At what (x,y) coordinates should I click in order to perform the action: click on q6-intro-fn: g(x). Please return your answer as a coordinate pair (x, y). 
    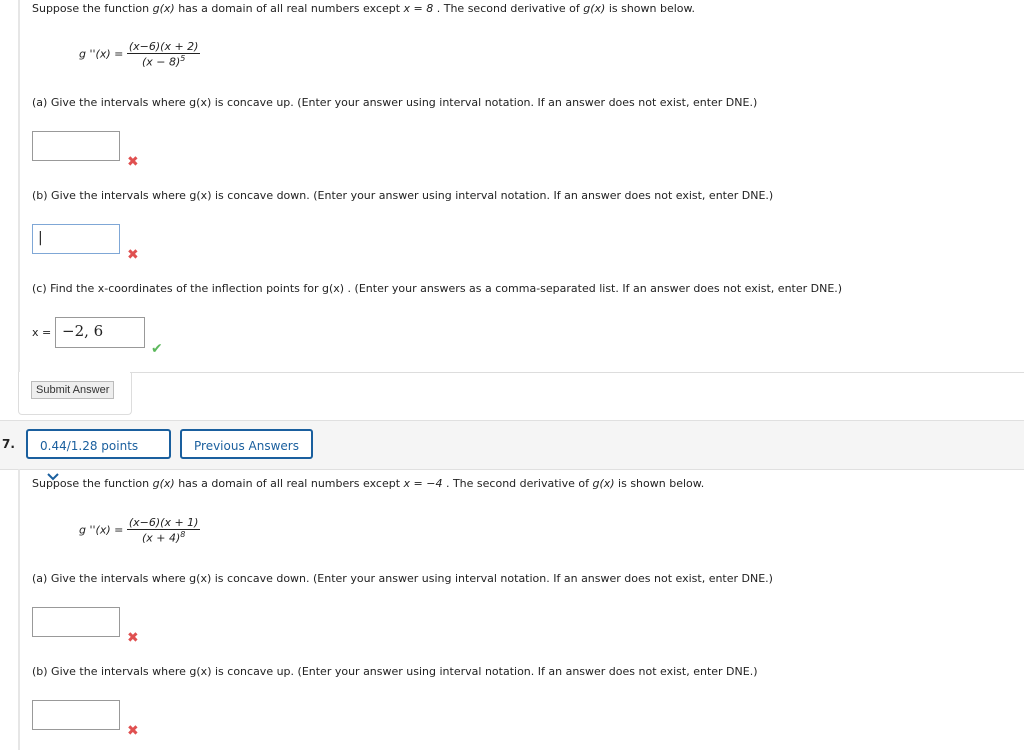
    Looking at the image, I should click on (163, 8).